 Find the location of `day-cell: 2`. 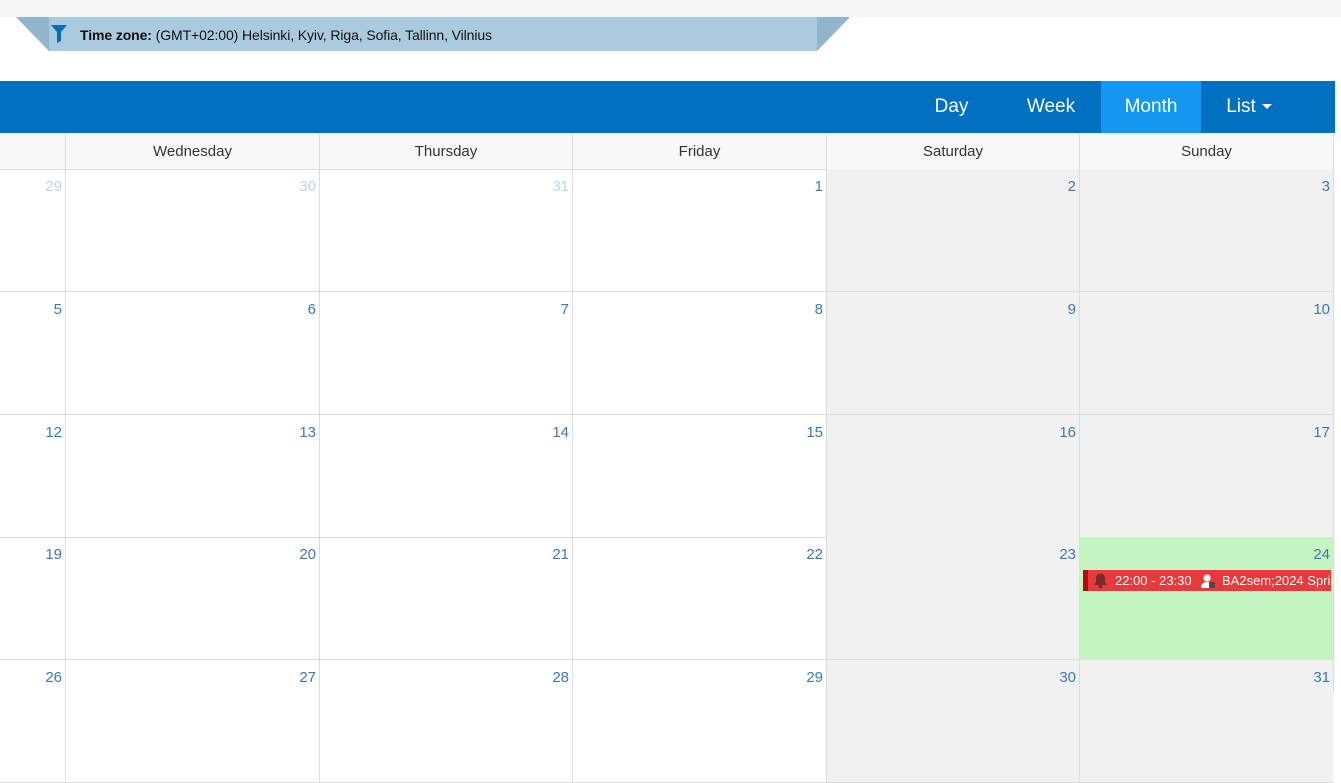

day-cell: 2 is located at coordinates (952, 230).